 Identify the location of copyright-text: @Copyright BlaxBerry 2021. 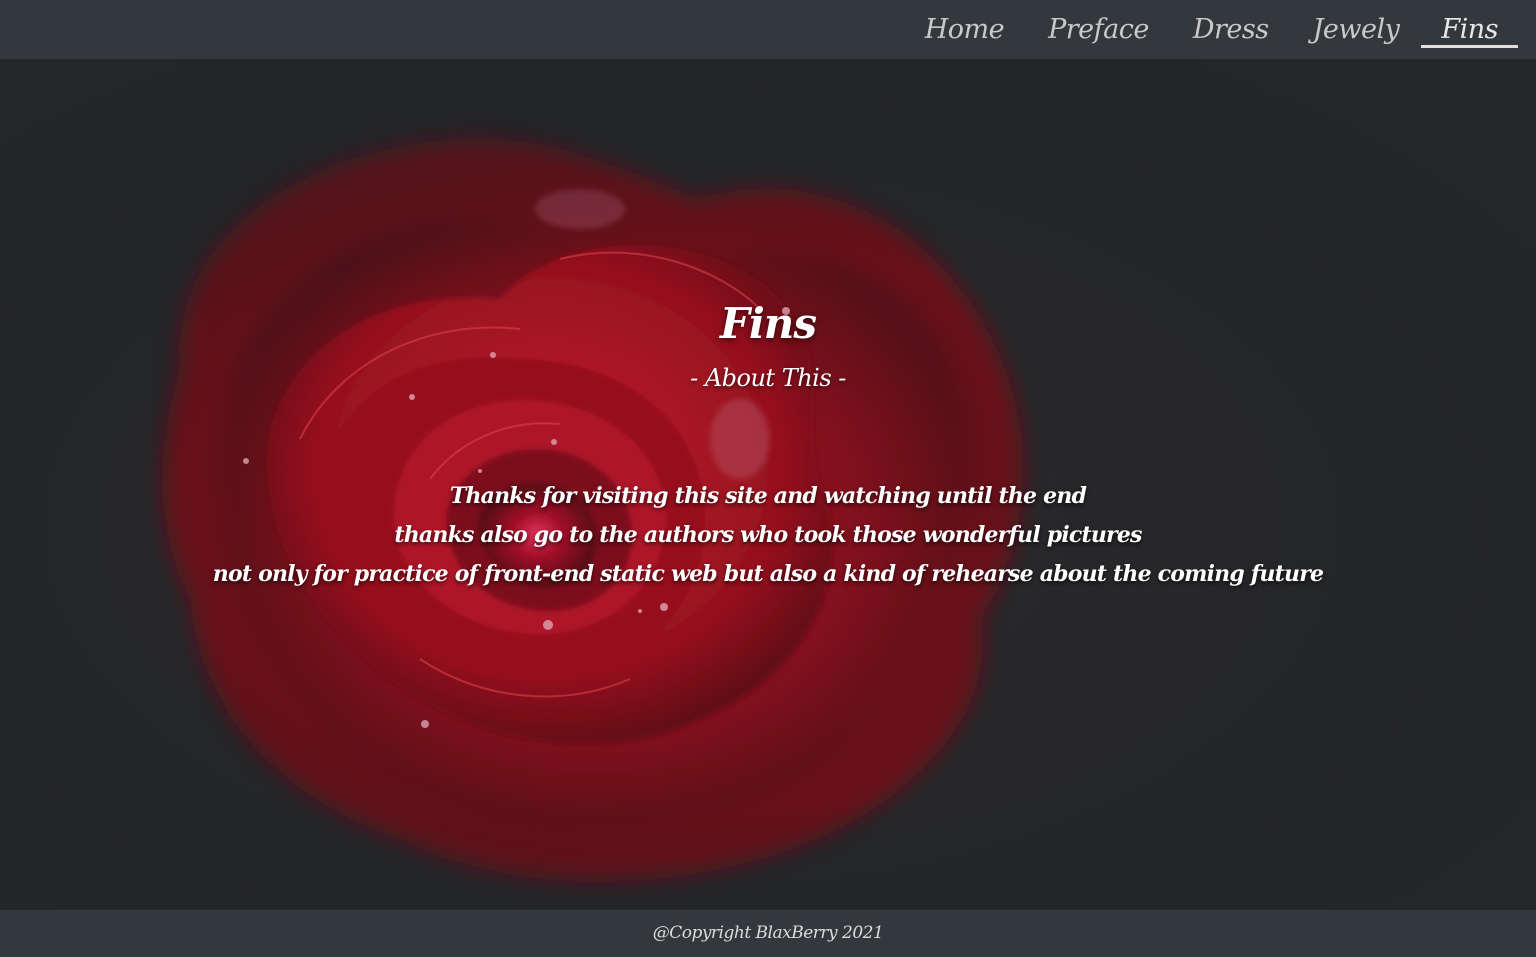
(768, 933).